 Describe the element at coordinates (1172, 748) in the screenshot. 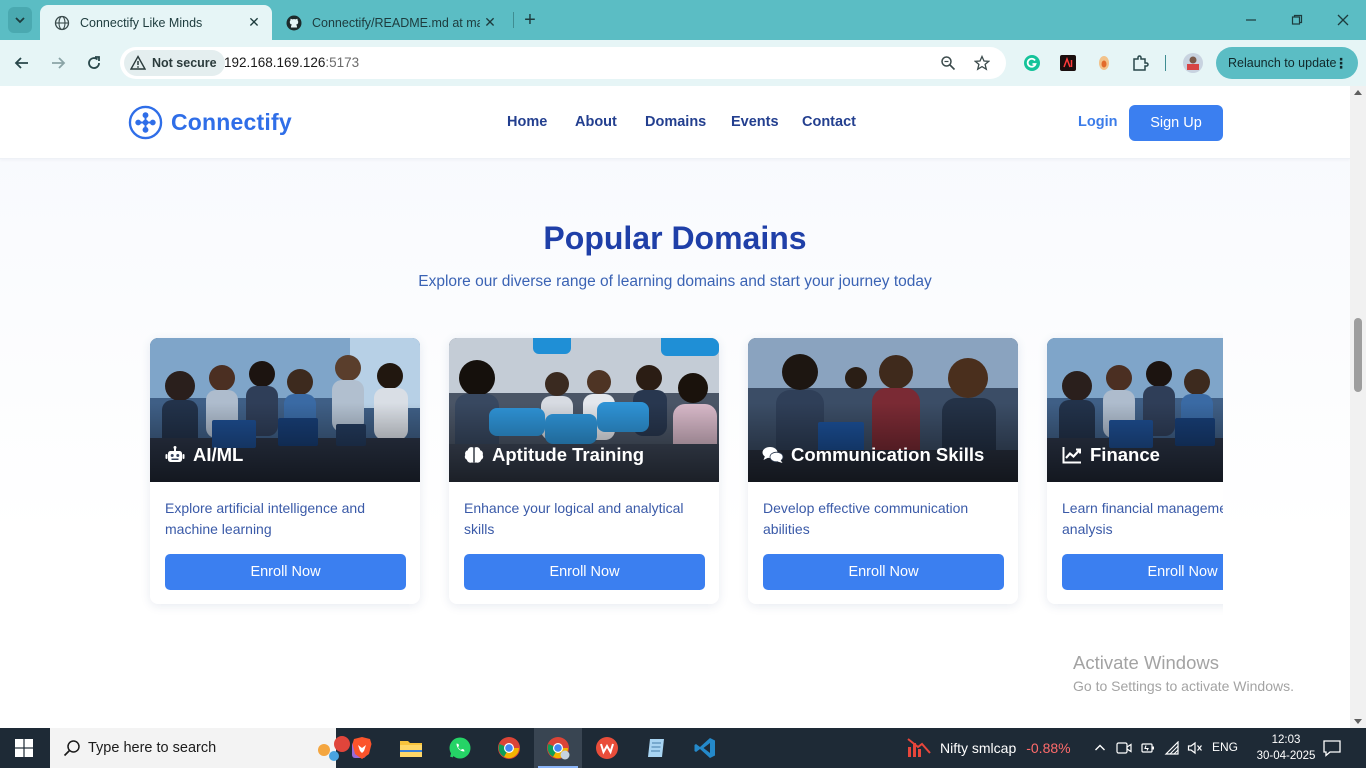

I see `wifi-icon` at that location.